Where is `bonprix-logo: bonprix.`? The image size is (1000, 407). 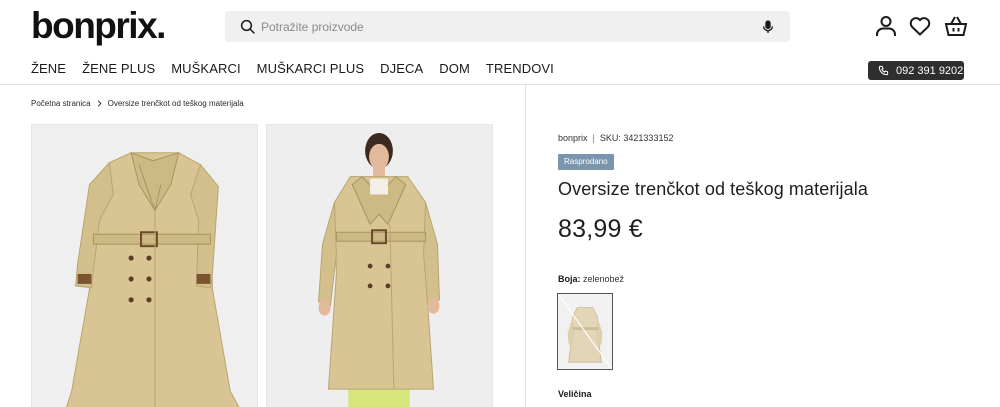 bonprix-logo: bonprix. is located at coordinates (98, 26).